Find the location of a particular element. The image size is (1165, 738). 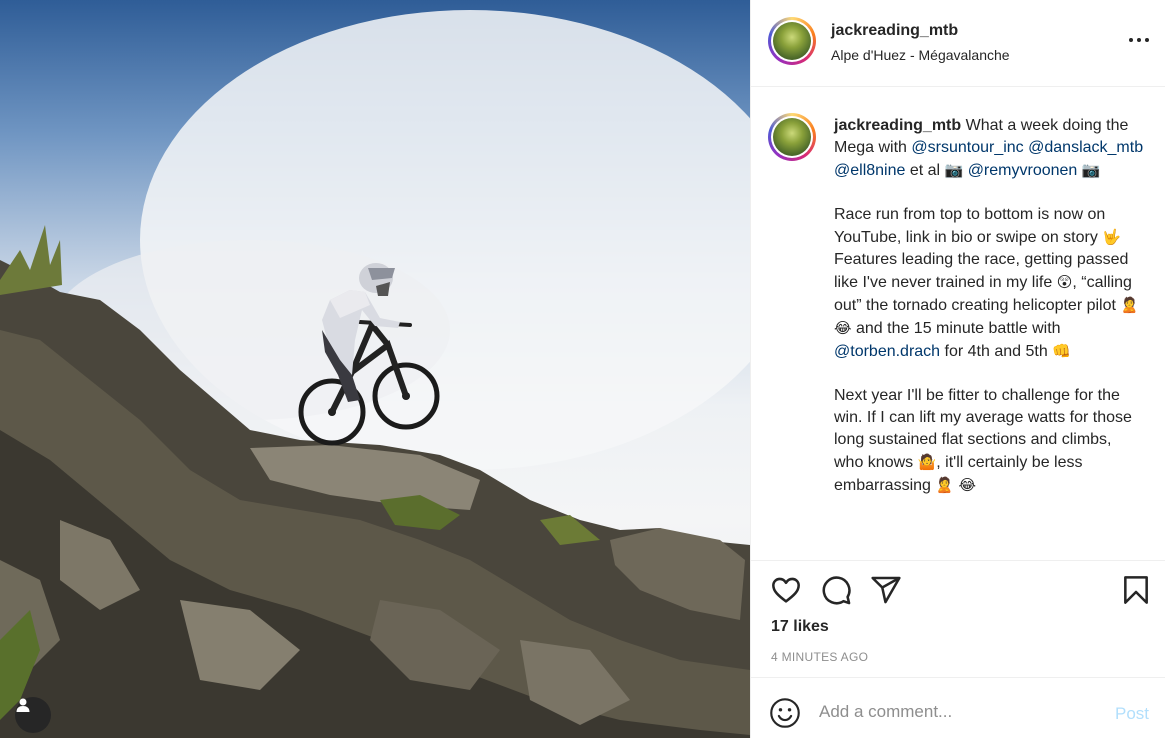

more-dots-icon is located at coordinates (1131, 40).